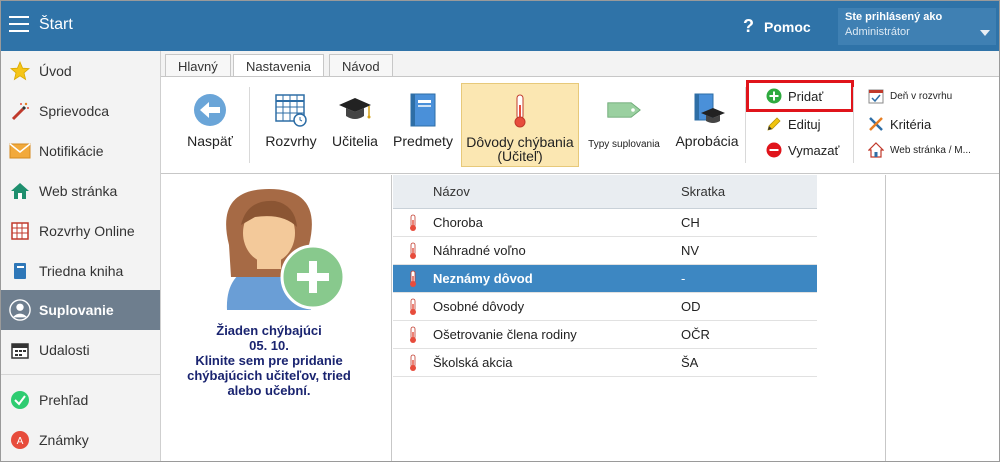  Describe the element at coordinates (707, 125) in the screenshot. I see `approbation-button: Aprobácia` at that location.